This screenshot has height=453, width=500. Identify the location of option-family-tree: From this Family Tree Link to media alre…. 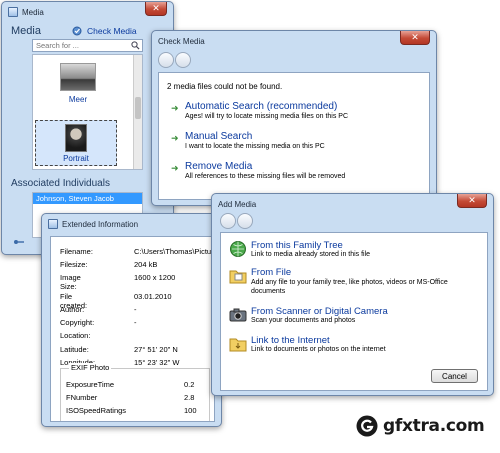
(354, 249).